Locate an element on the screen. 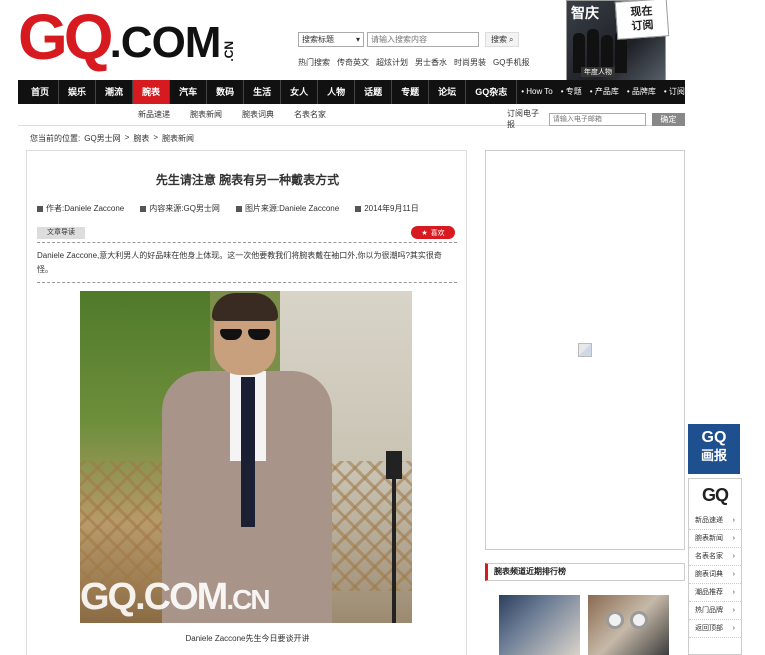 The height and width of the screenshot is (655, 765). floating-menu-item: 新品速递 › is located at coordinates (715, 521).